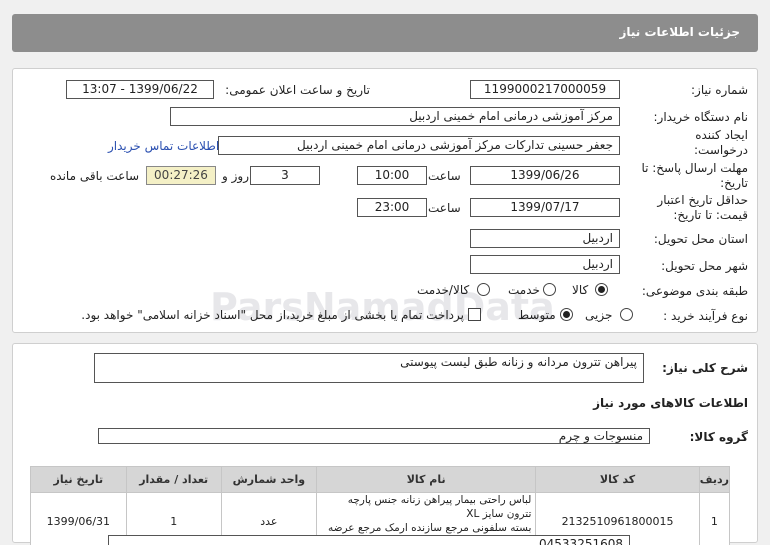  I want to click on city-field: اردبیل, so click(545, 264).